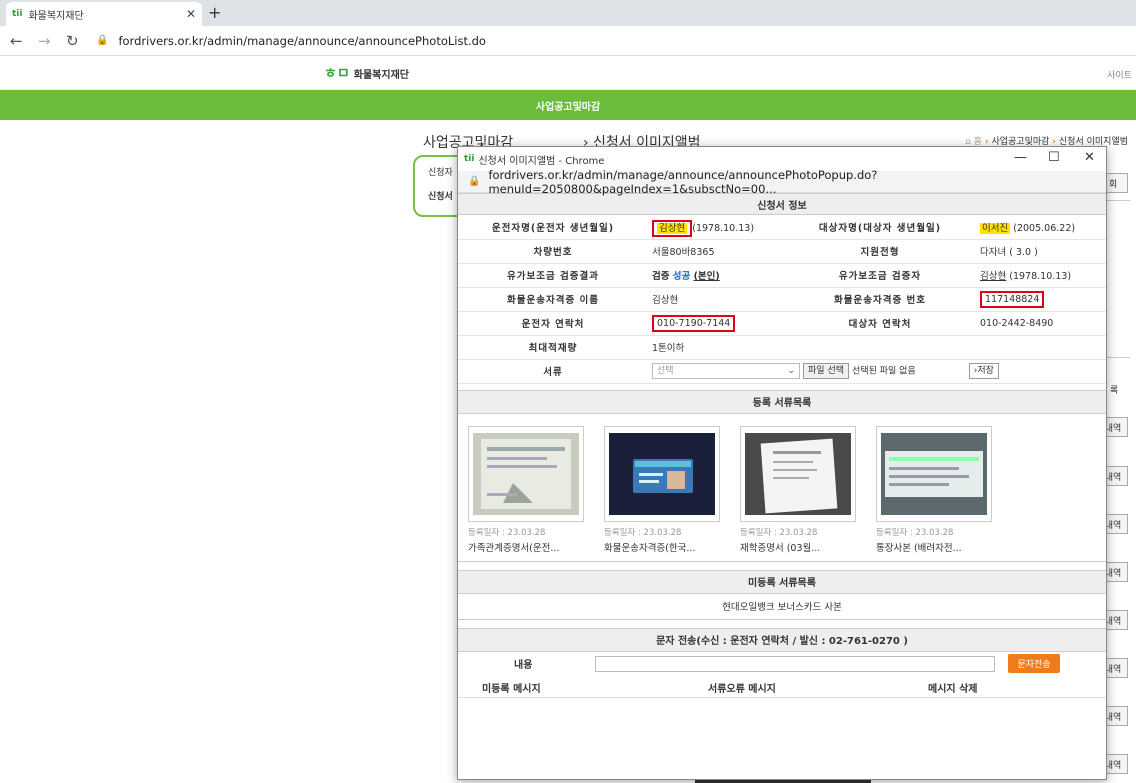 This screenshot has width=1136, height=783. Describe the element at coordinates (681, 276) in the screenshot. I see `verify-success: 성공` at that location.